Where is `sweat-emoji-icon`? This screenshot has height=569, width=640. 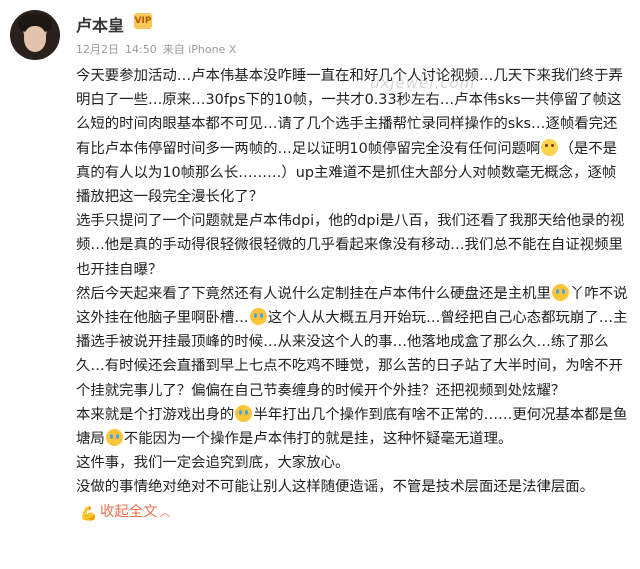 sweat-emoji-icon is located at coordinates (550, 147).